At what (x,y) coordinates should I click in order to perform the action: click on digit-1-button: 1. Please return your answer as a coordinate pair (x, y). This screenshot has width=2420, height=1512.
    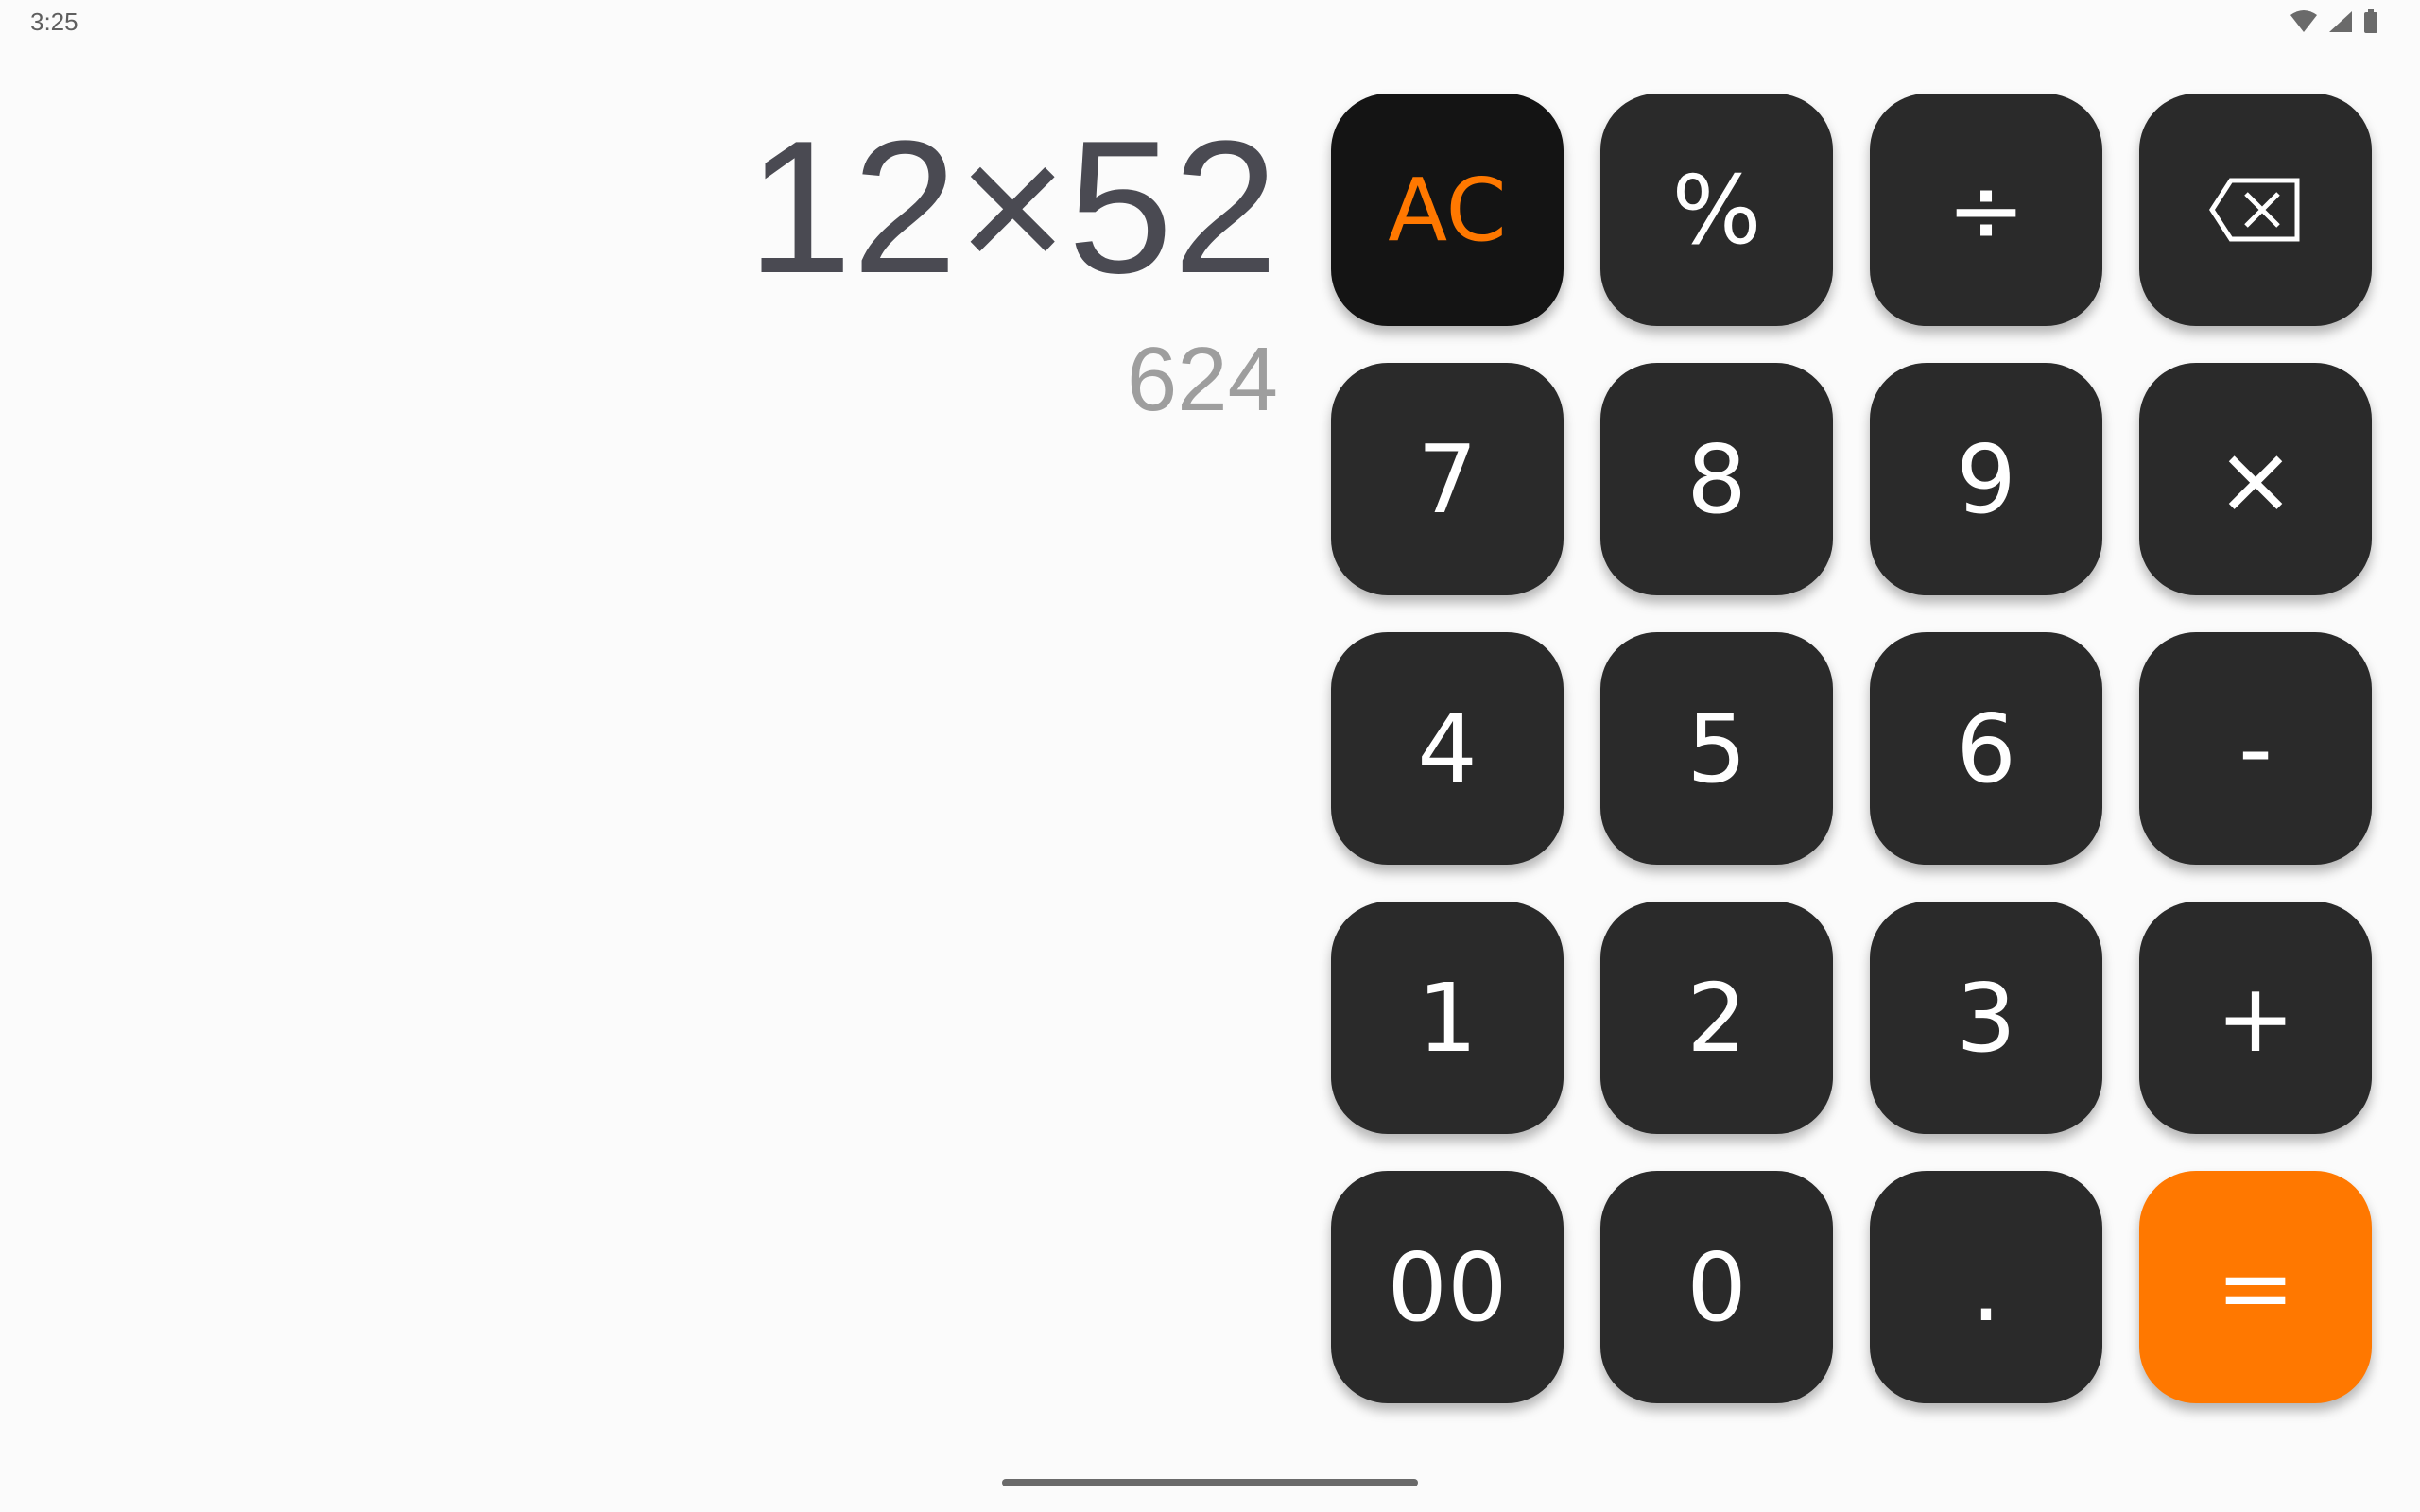
    Looking at the image, I should click on (1447, 1018).